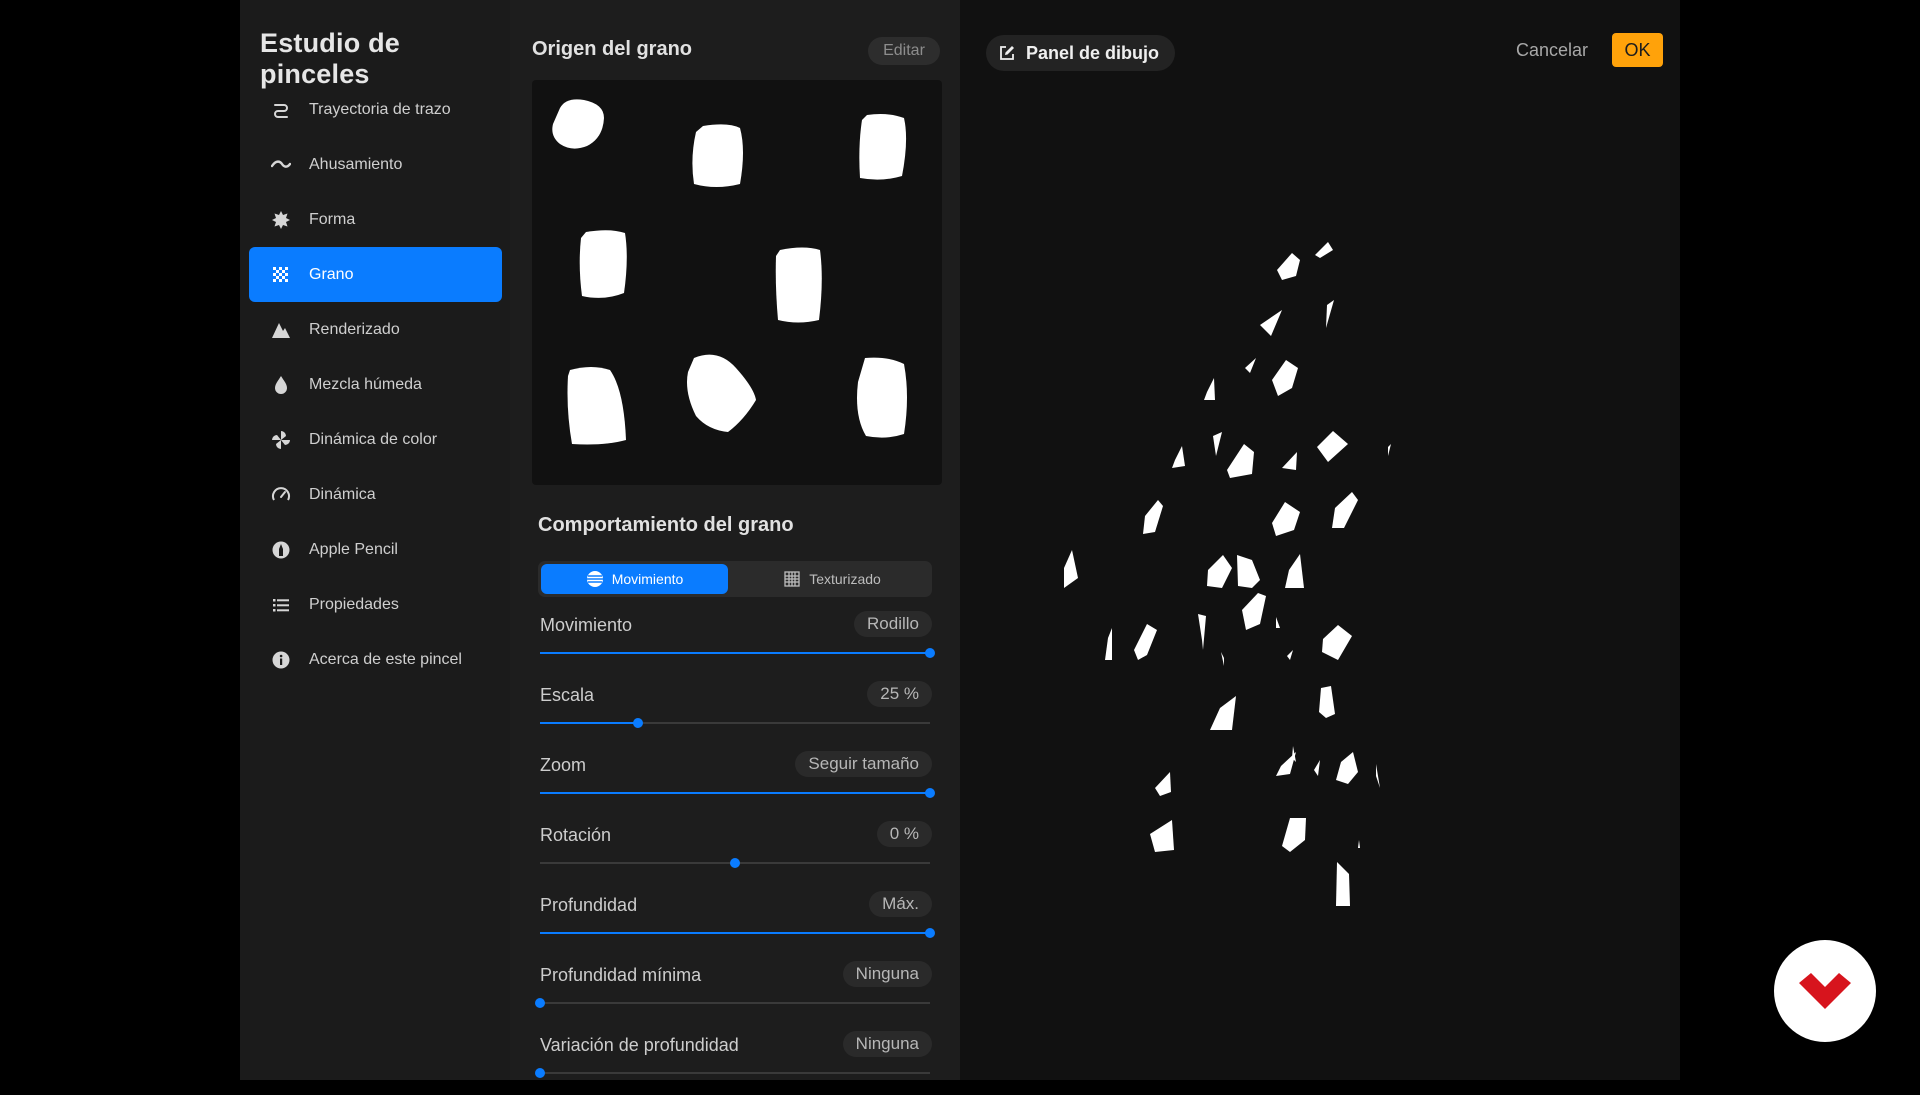  I want to click on setting-label: Profundidad, so click(589, 905).